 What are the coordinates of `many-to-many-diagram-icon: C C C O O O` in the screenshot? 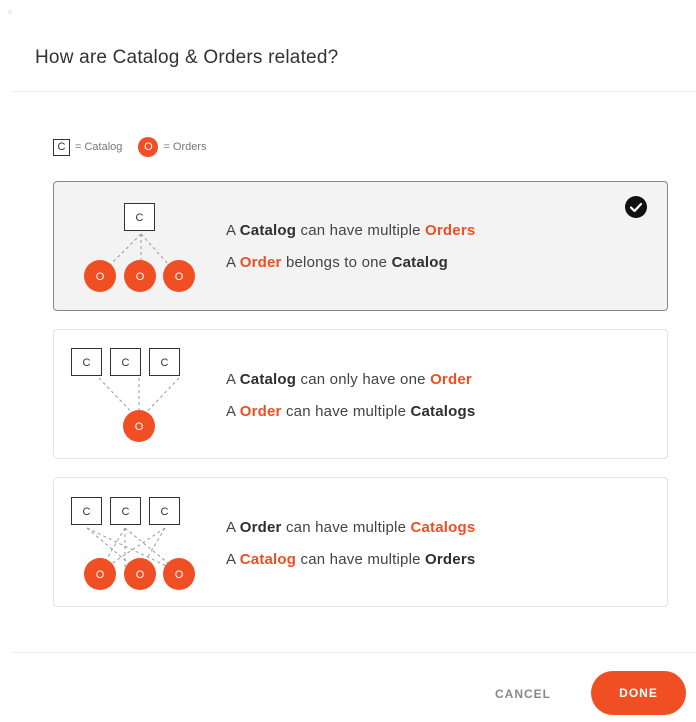 It's located at (133, 543).